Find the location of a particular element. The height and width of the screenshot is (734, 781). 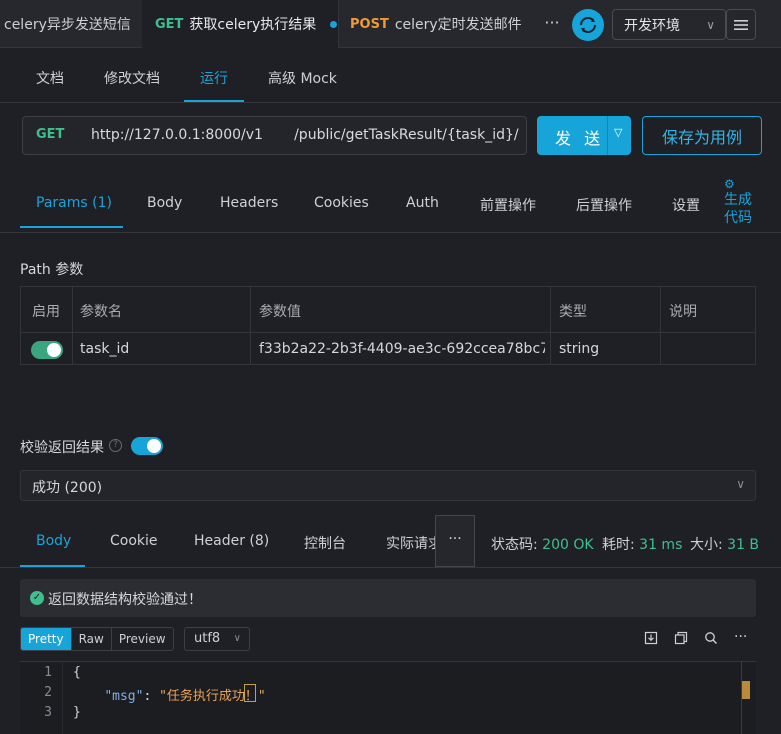

line-number: 1 is located at coordinates (48, 672).